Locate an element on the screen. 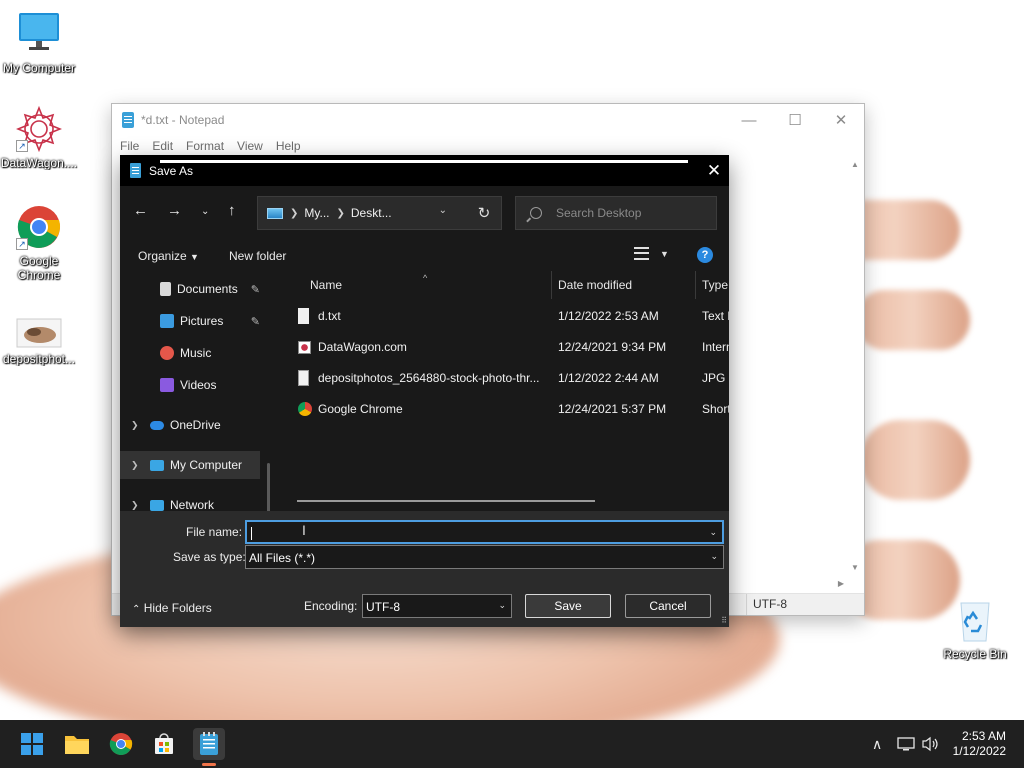 The width and height of the screenshot is (1024, 768). monitor-icon is located at coordinates (39, 34).